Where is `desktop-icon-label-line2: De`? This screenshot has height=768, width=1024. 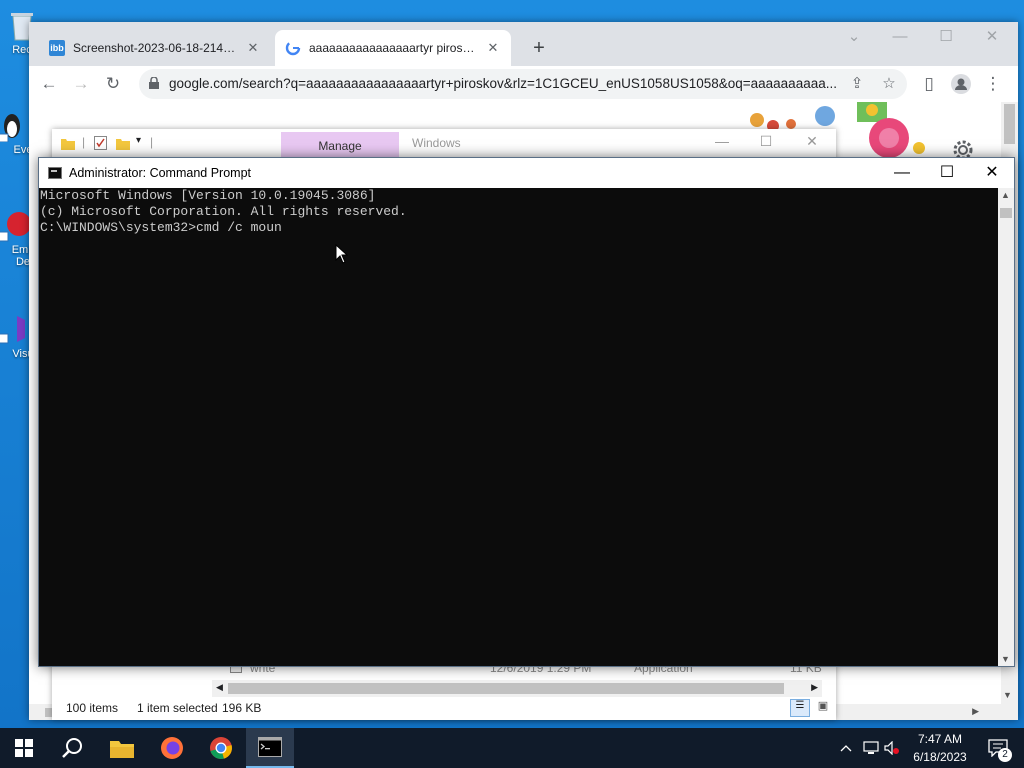 desktop-icon-label-line2: De is located at coordinates (23, 262).